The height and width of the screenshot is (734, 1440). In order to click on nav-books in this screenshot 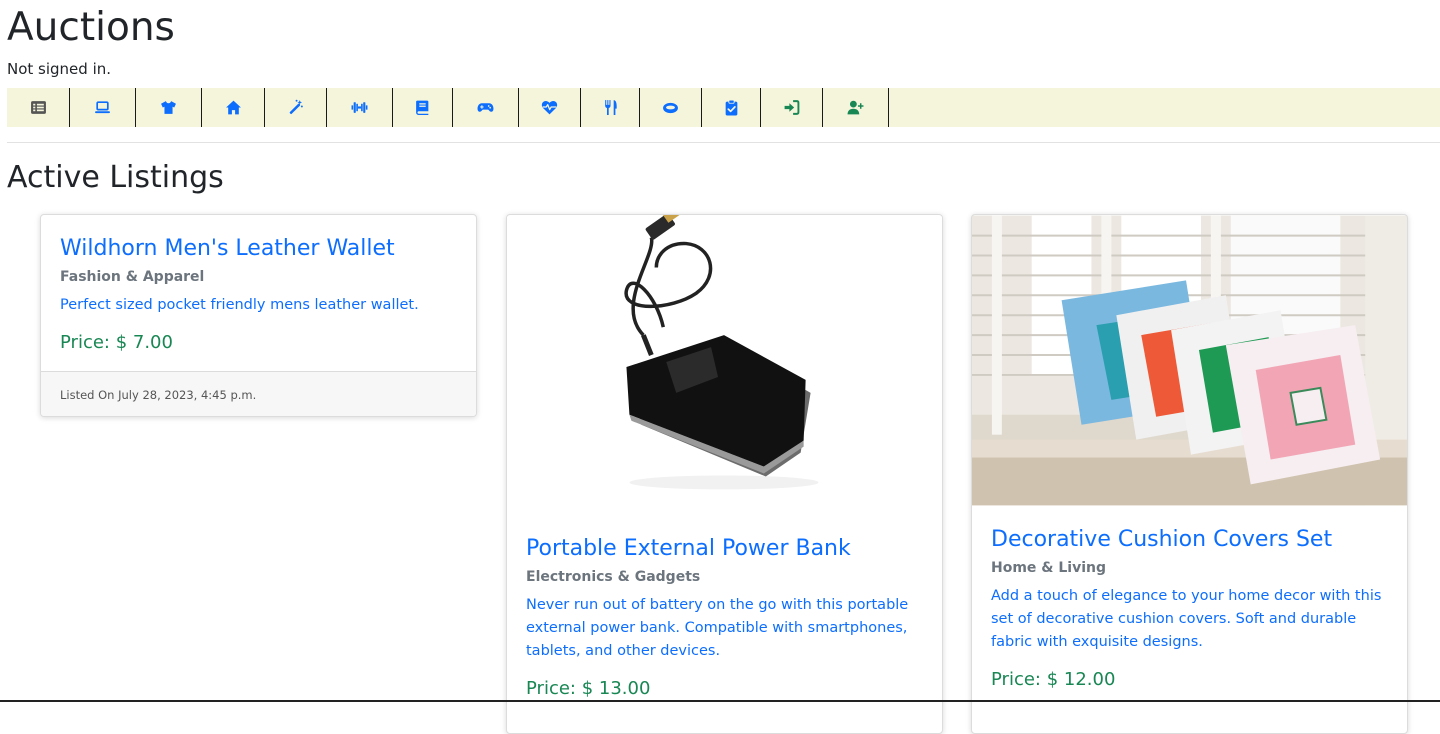, I will do `click(423, 107)`.